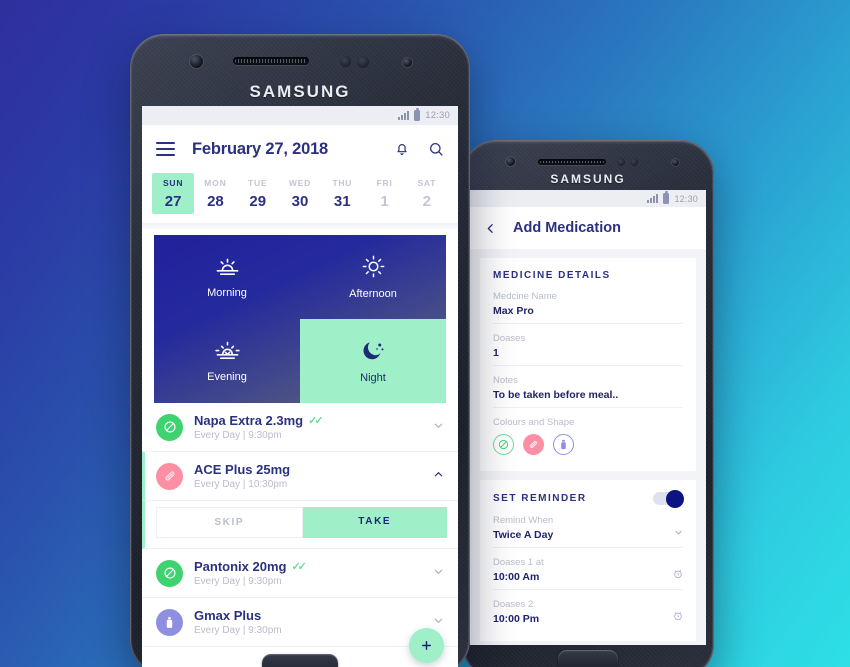 This screenshot has width=850, height=667. What do you see at coordinates (240, 566) in the screenshot?
I see `medication-name: Pantonix 20mg` at bounding box center [240, 566].